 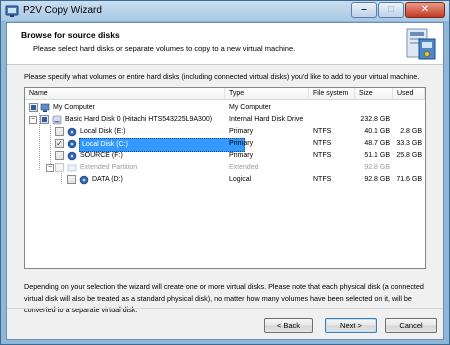 What do you see at coordinates (409, 155) in the screenshot?
I see `row-used: 25.8 GB` at bounding box center [409, 155].